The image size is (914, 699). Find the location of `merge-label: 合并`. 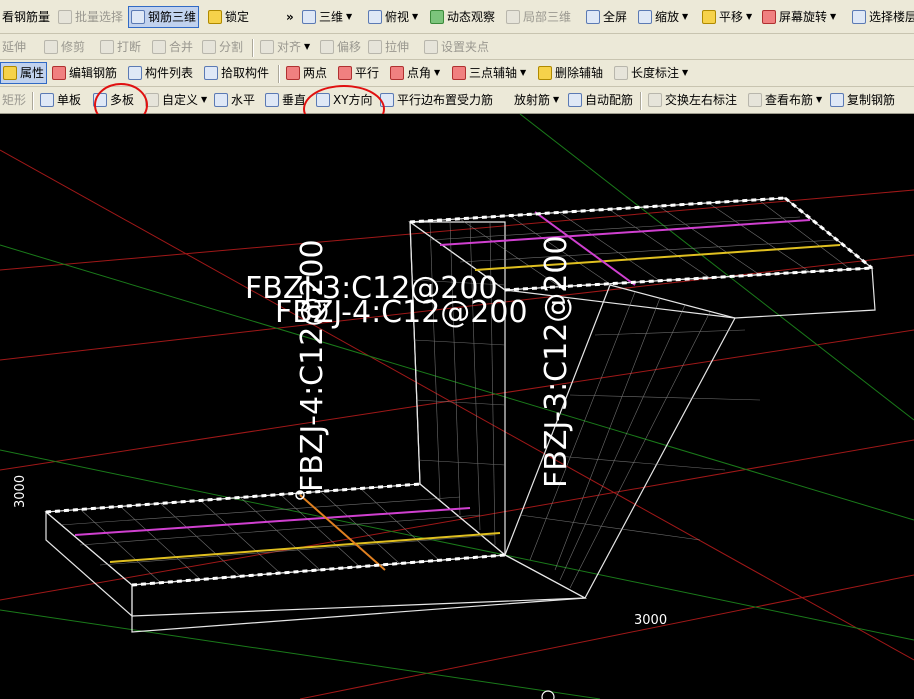

merge-label: 合并 is located at coordinates (181, 46).